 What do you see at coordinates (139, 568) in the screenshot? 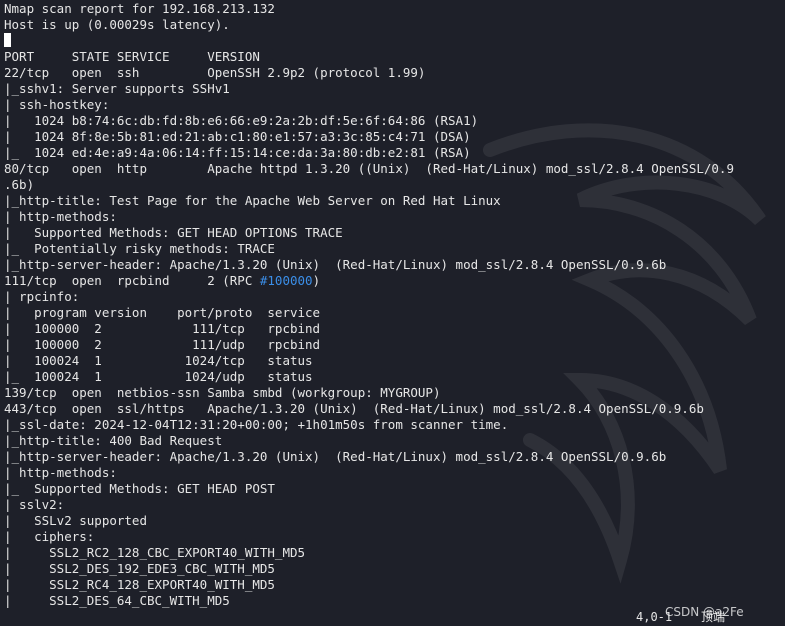
I see `terminal-line: | SSL2_DES_192_EDE3_CBC_WITH_MD5` at bounding box center [139, 568].